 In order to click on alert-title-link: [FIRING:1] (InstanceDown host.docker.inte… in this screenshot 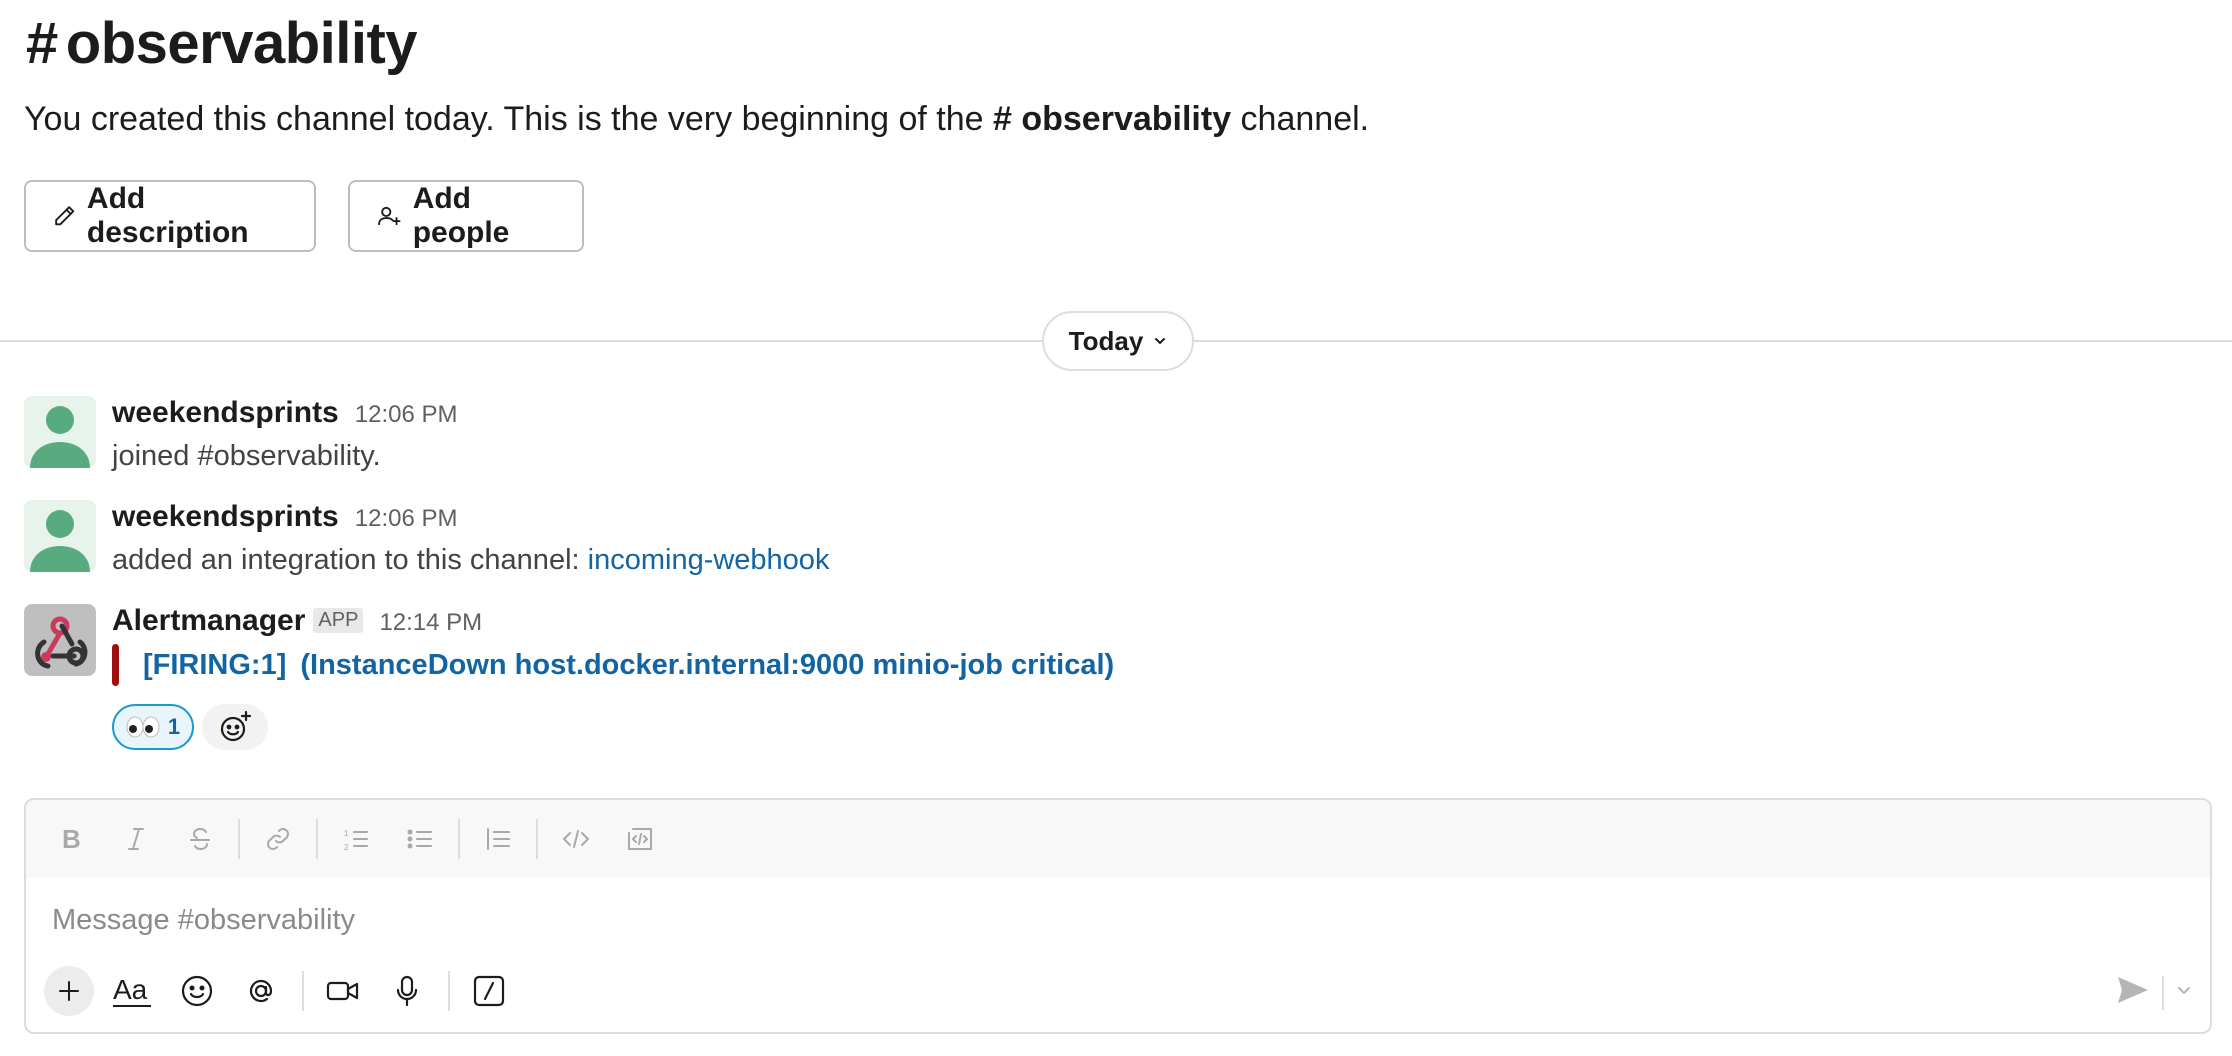, I will do `click(628, 665)`.